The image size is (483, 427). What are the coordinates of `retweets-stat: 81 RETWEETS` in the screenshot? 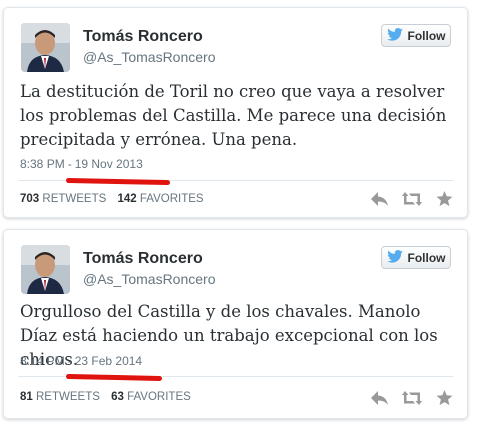 It's located at (60, 397).